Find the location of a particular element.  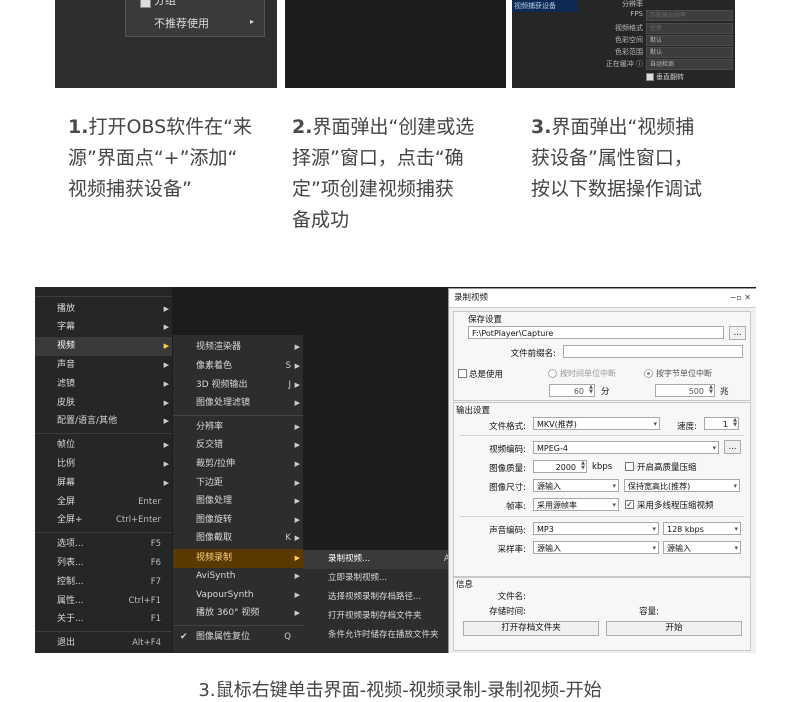

menu-item-properties: 属性... Ctrl+F1 is located at coordinates (103, 601).